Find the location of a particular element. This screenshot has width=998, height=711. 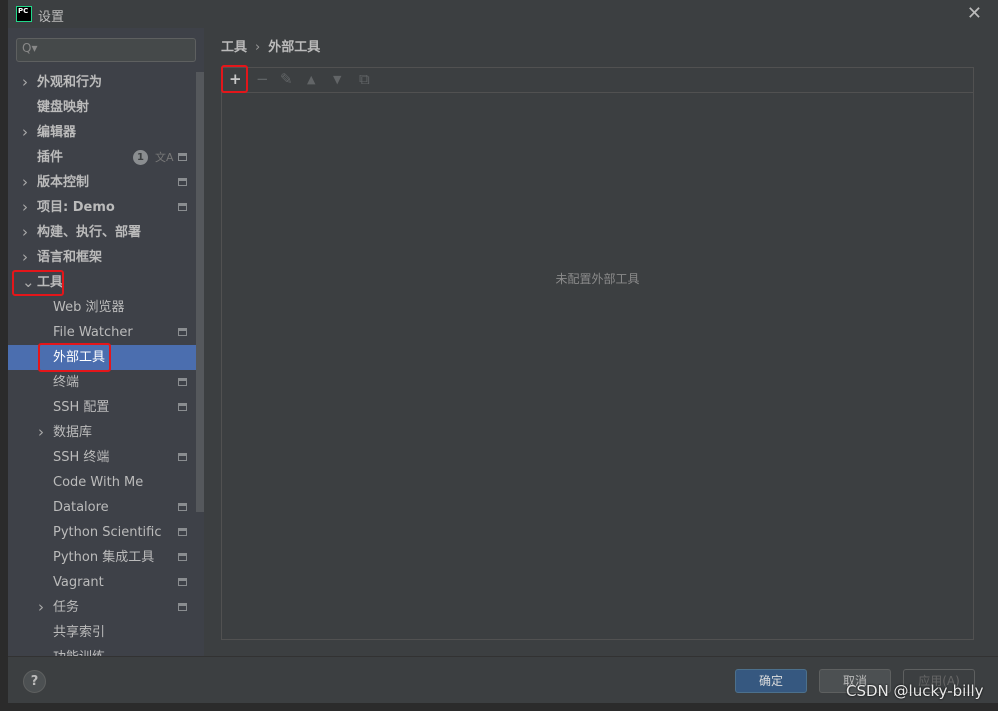

sidebar-item: › 外观和行为 is located at coordinates (106, 82).